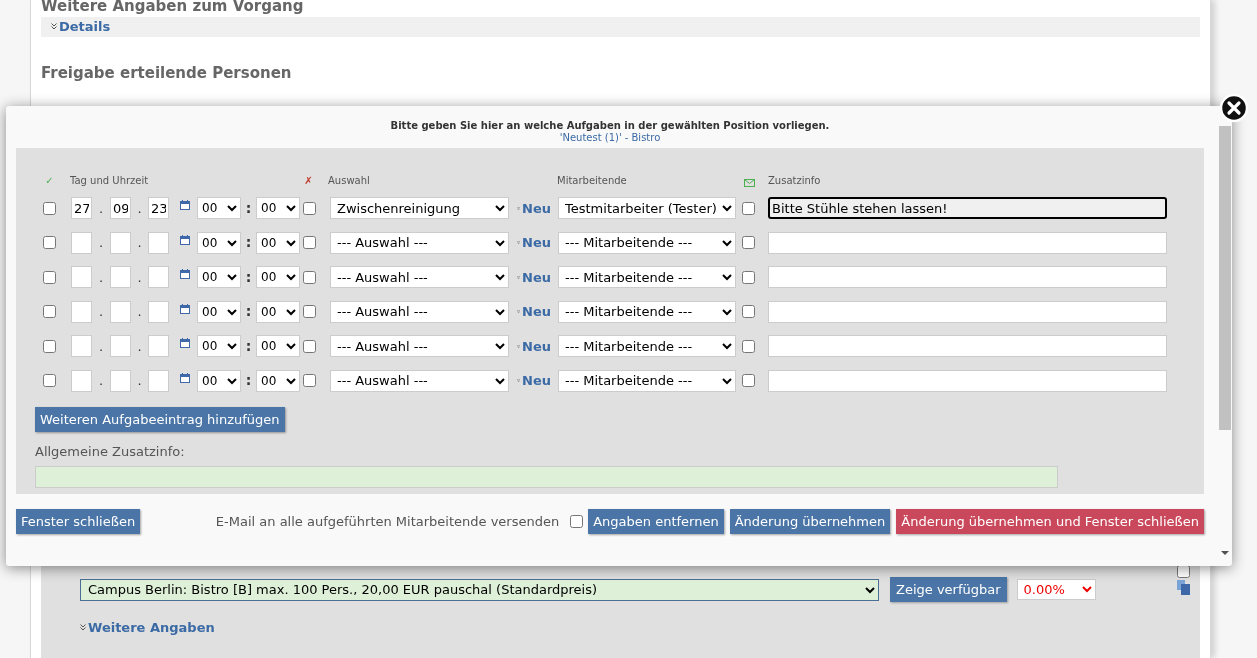 The width and height of the screenshot is (1257, 658). Describe the element at coordinates (120, 208) in the screenshot. I see `date-field: 09` at that location.